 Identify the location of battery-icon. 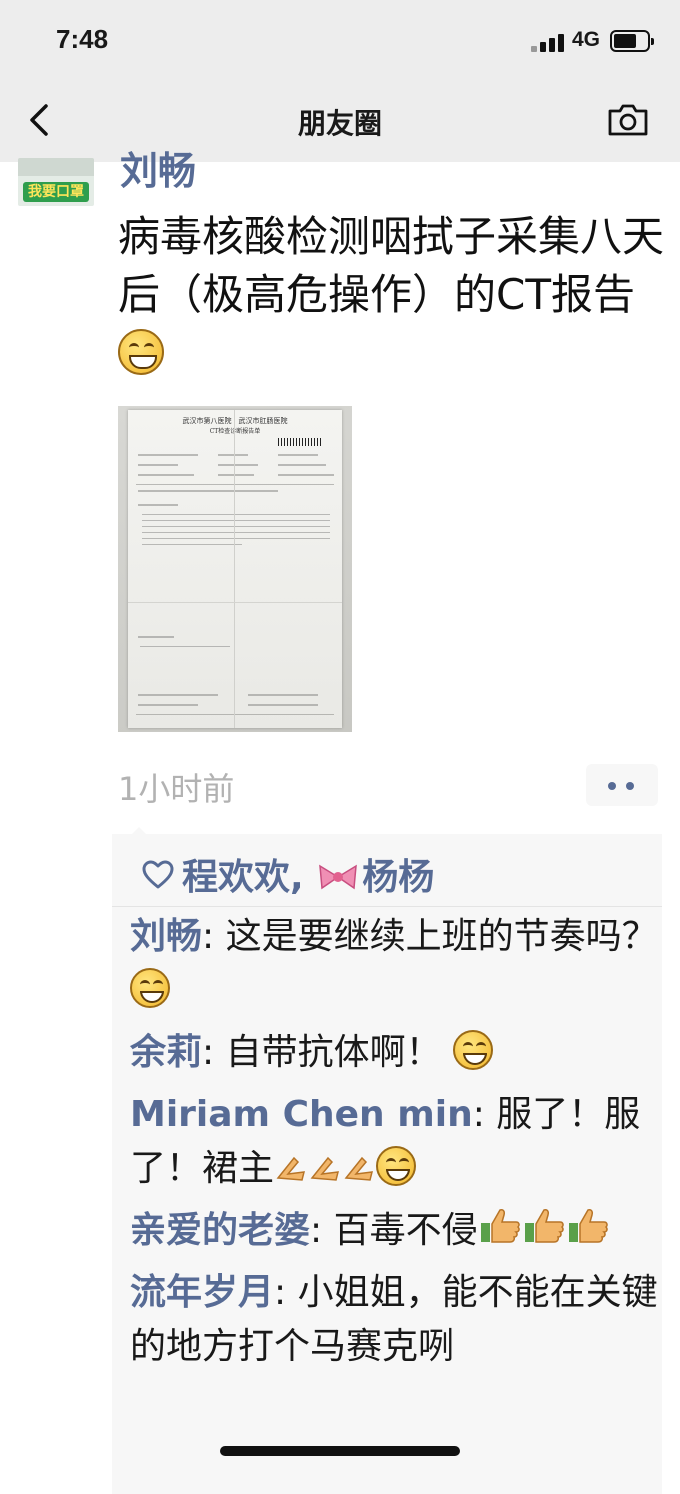
(632, 41).